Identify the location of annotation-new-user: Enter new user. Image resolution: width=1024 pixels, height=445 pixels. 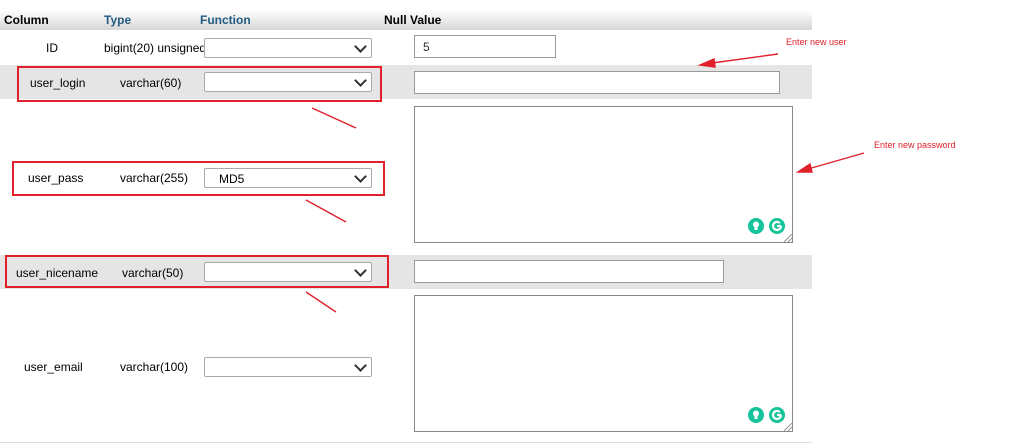
(816, 42).